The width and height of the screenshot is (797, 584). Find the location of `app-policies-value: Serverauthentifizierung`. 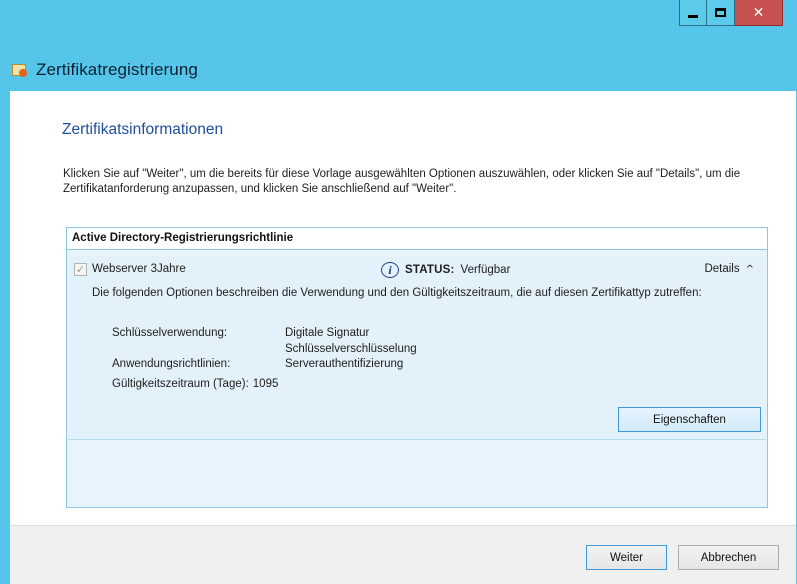

app-policies-value: Serverauthentifizierung is located at coordinates (344, 364).